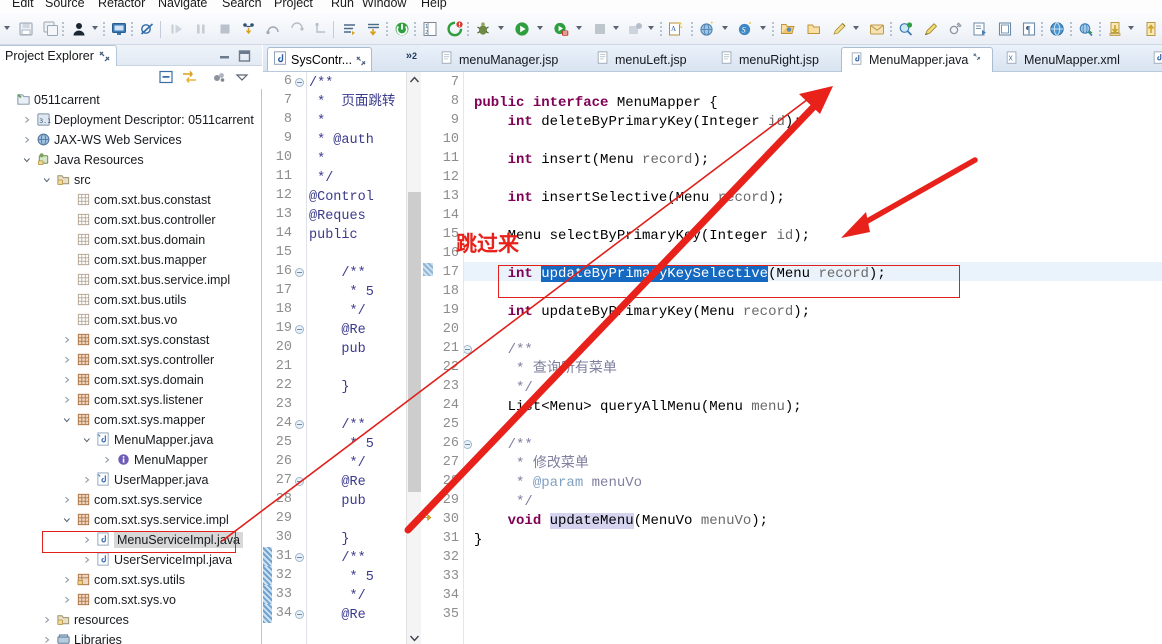 The image size is (1162, 644). Describe the element at coordinates (224, 56) in the screenshot. I see `minimize-button` at that location.